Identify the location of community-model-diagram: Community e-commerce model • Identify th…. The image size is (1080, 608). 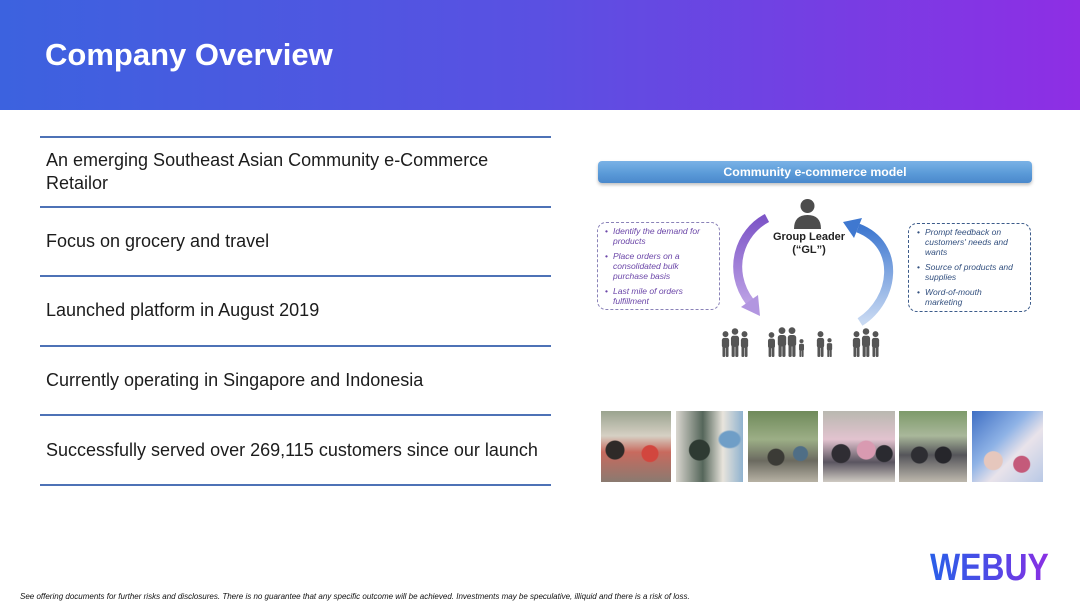
(815, 257).